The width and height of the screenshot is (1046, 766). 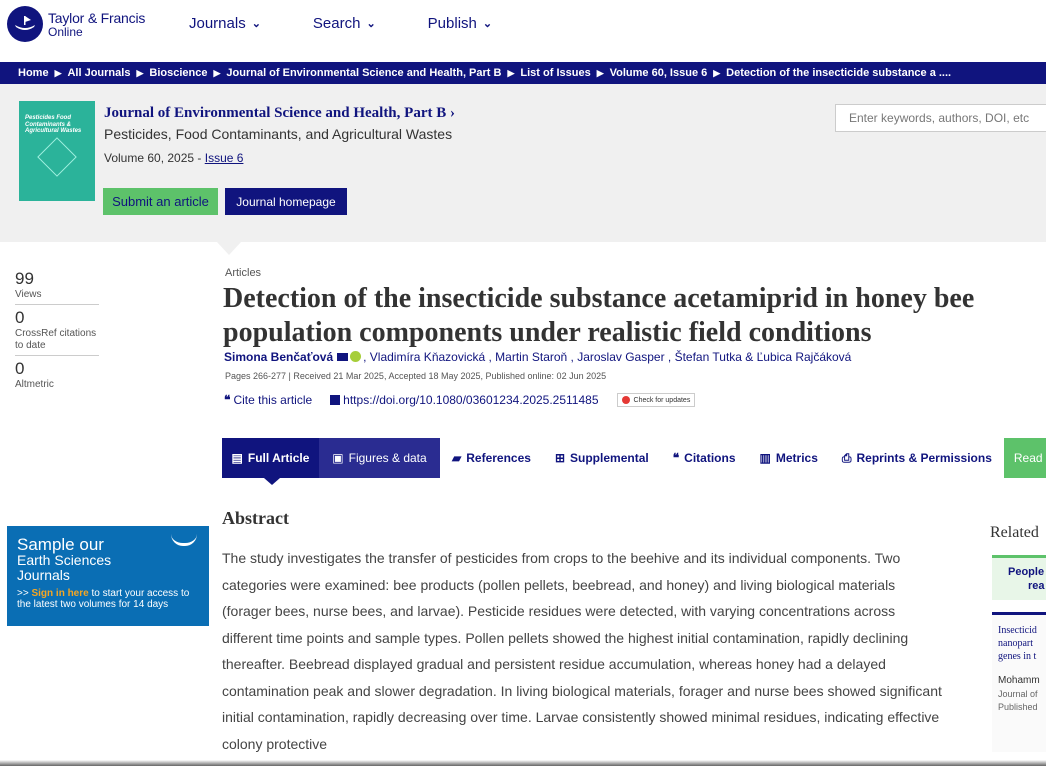 I want to click on journal-volume: Volume 60, 2025 - Issue 6, so click(x=173, y=158).